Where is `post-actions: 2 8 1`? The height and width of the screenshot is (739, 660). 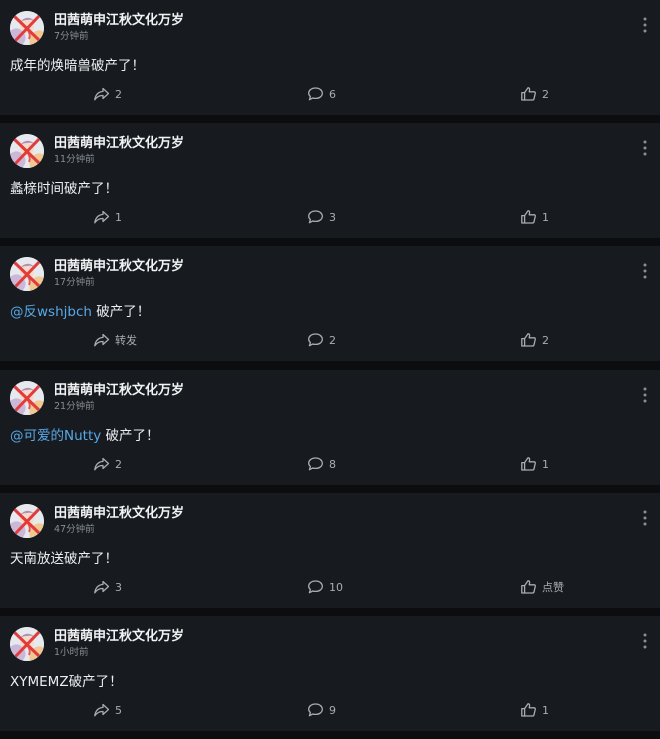 post-actions: 2 8 1 is located at coordinates (330, 464).